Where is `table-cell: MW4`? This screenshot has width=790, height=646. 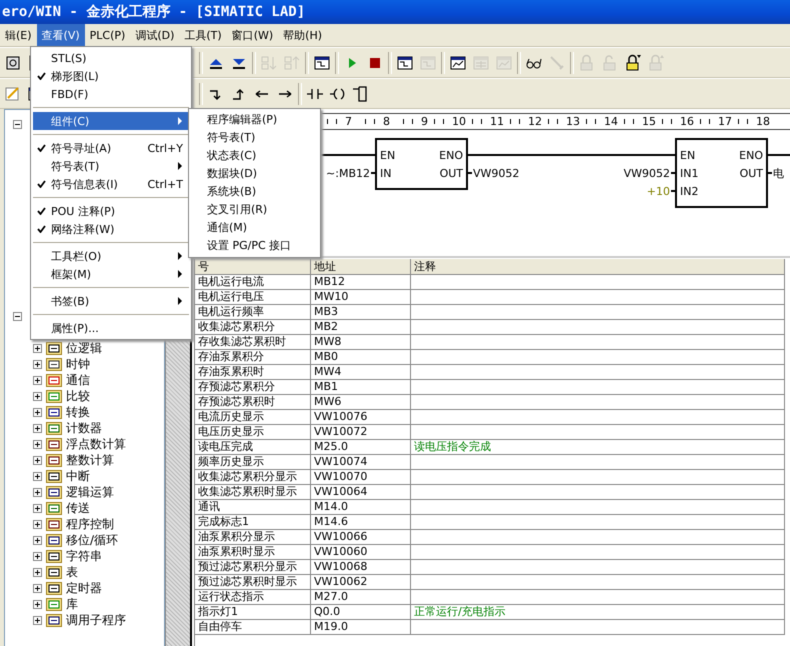 table-cell: MW4 is located at coordinates (361, 372).